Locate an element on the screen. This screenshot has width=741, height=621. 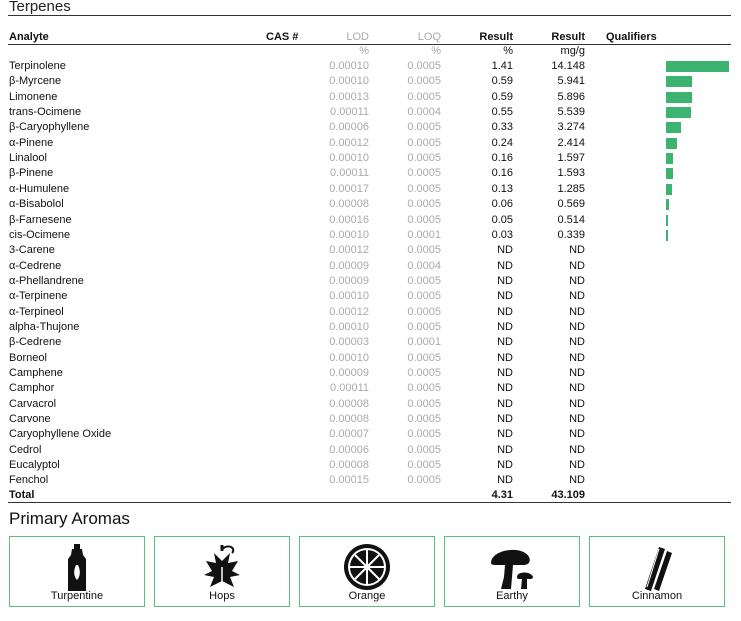
header-qualifiers: Qualifiers is located at coordinates (631, 37).